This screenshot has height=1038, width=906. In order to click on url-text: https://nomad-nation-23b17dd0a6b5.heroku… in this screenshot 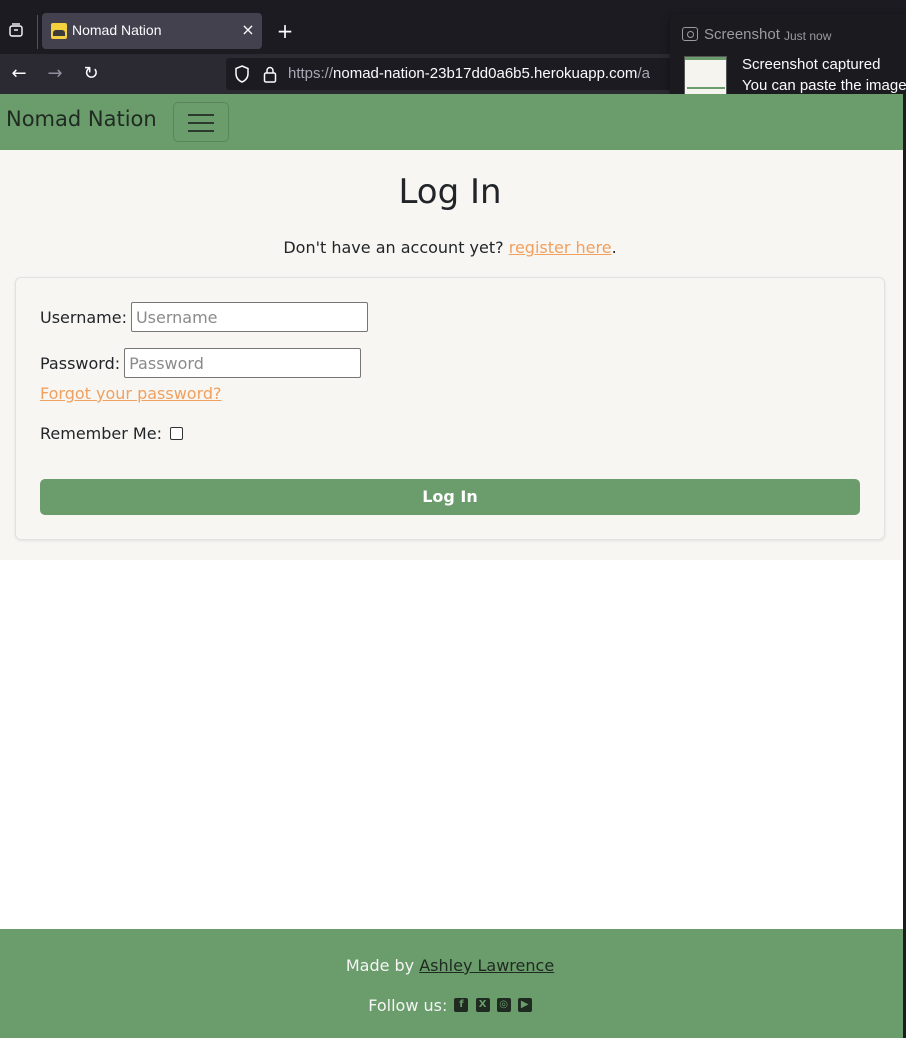, I will do `click(469, 73)`.